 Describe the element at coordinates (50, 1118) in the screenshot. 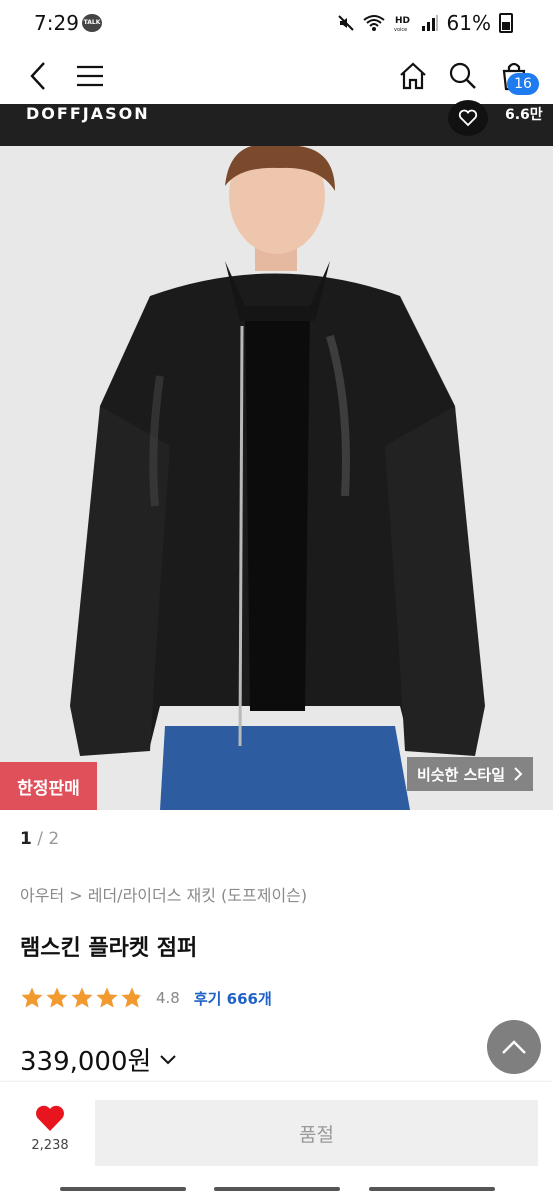

I see `heart-filled-icon` at that location.